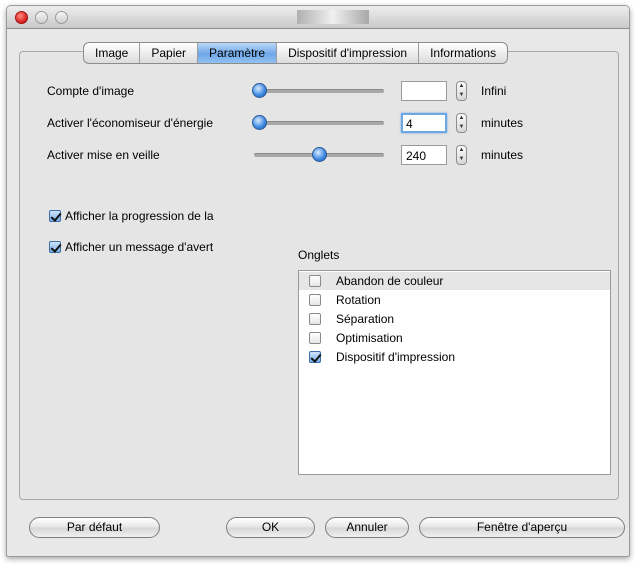 This screenshot has height=564, width=636. Describe the element at coordinates (502, 155) in the screenshot. I see `sleep-unit: minutes` at that location.